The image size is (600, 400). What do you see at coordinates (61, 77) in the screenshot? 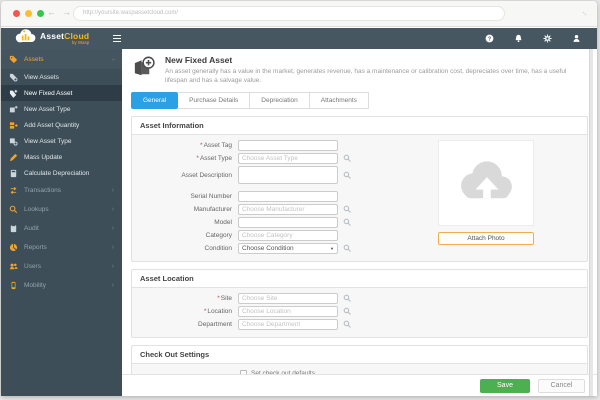
I see `sidebar-item-view-assets: View Assets` at bounding box center [61, 77].